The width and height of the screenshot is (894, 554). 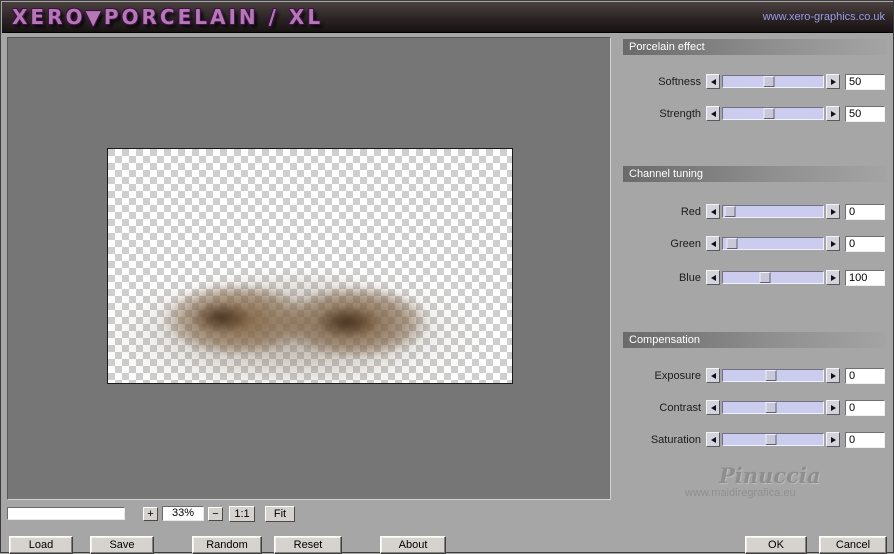 I want to click on softness-slider-thumb, so click(x=769, y=81).